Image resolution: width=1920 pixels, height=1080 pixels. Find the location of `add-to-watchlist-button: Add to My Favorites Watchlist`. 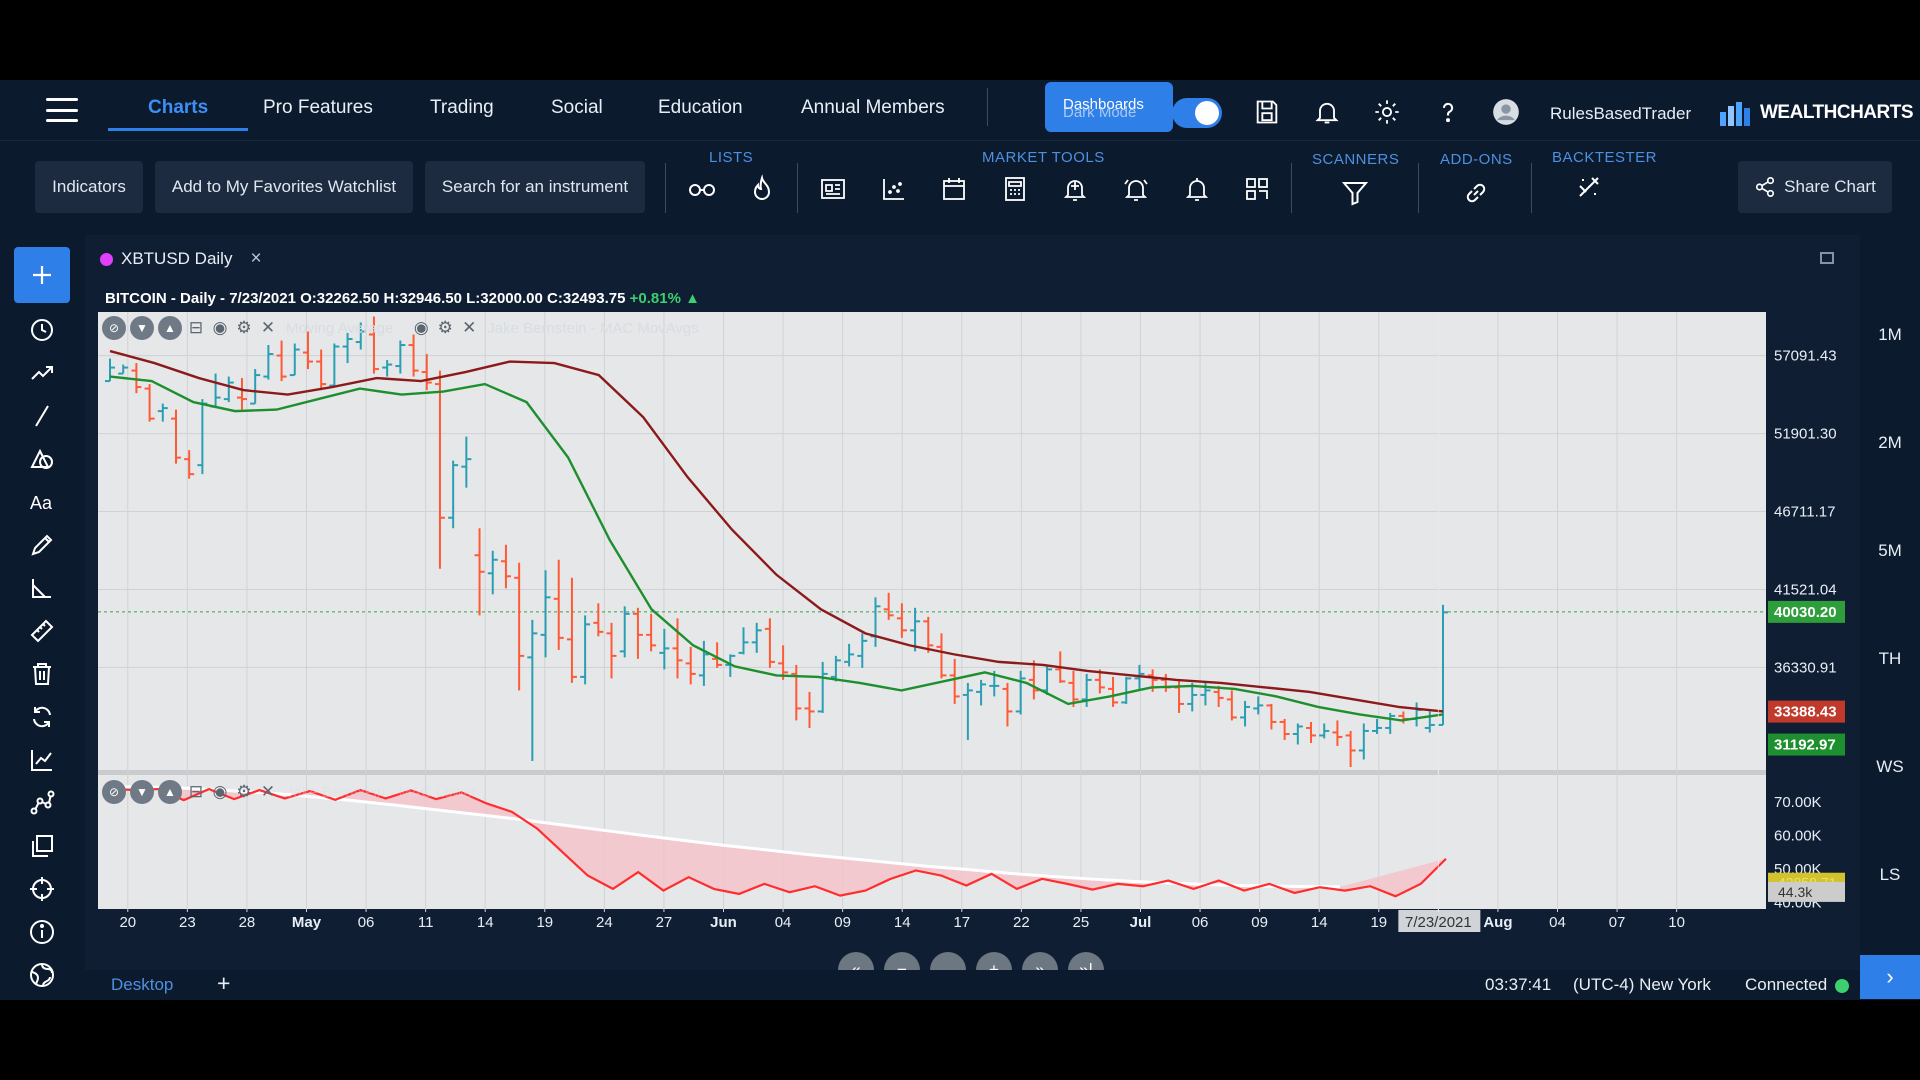

add-to-watchlist-button: Add to My Favorites Watchlist is located at coordinates (284, 187).